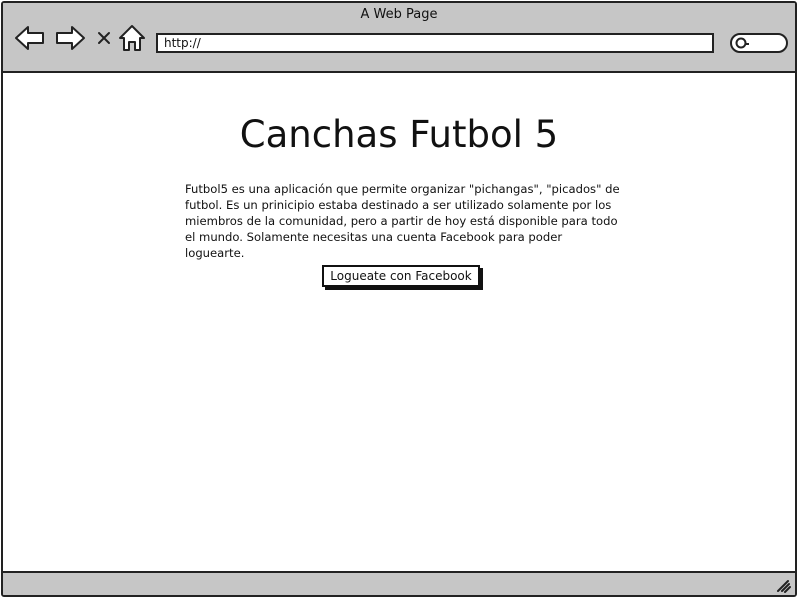  Describe the element at coordinates (759, 43) in the screenshot. I see `search-button` at that location.